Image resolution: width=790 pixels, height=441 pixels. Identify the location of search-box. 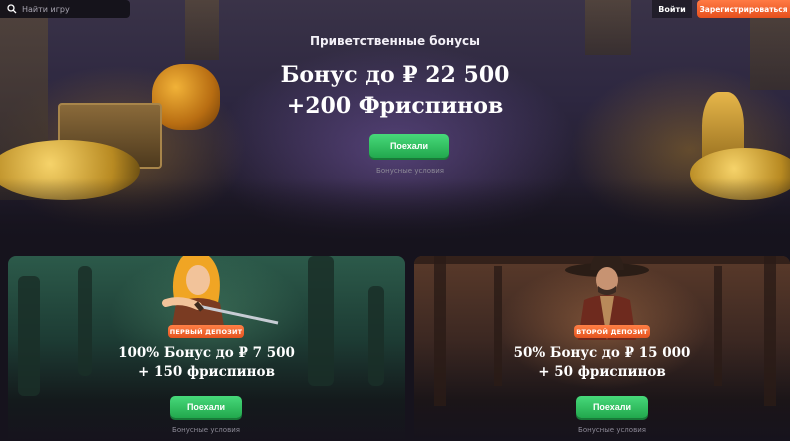
(65, 9).